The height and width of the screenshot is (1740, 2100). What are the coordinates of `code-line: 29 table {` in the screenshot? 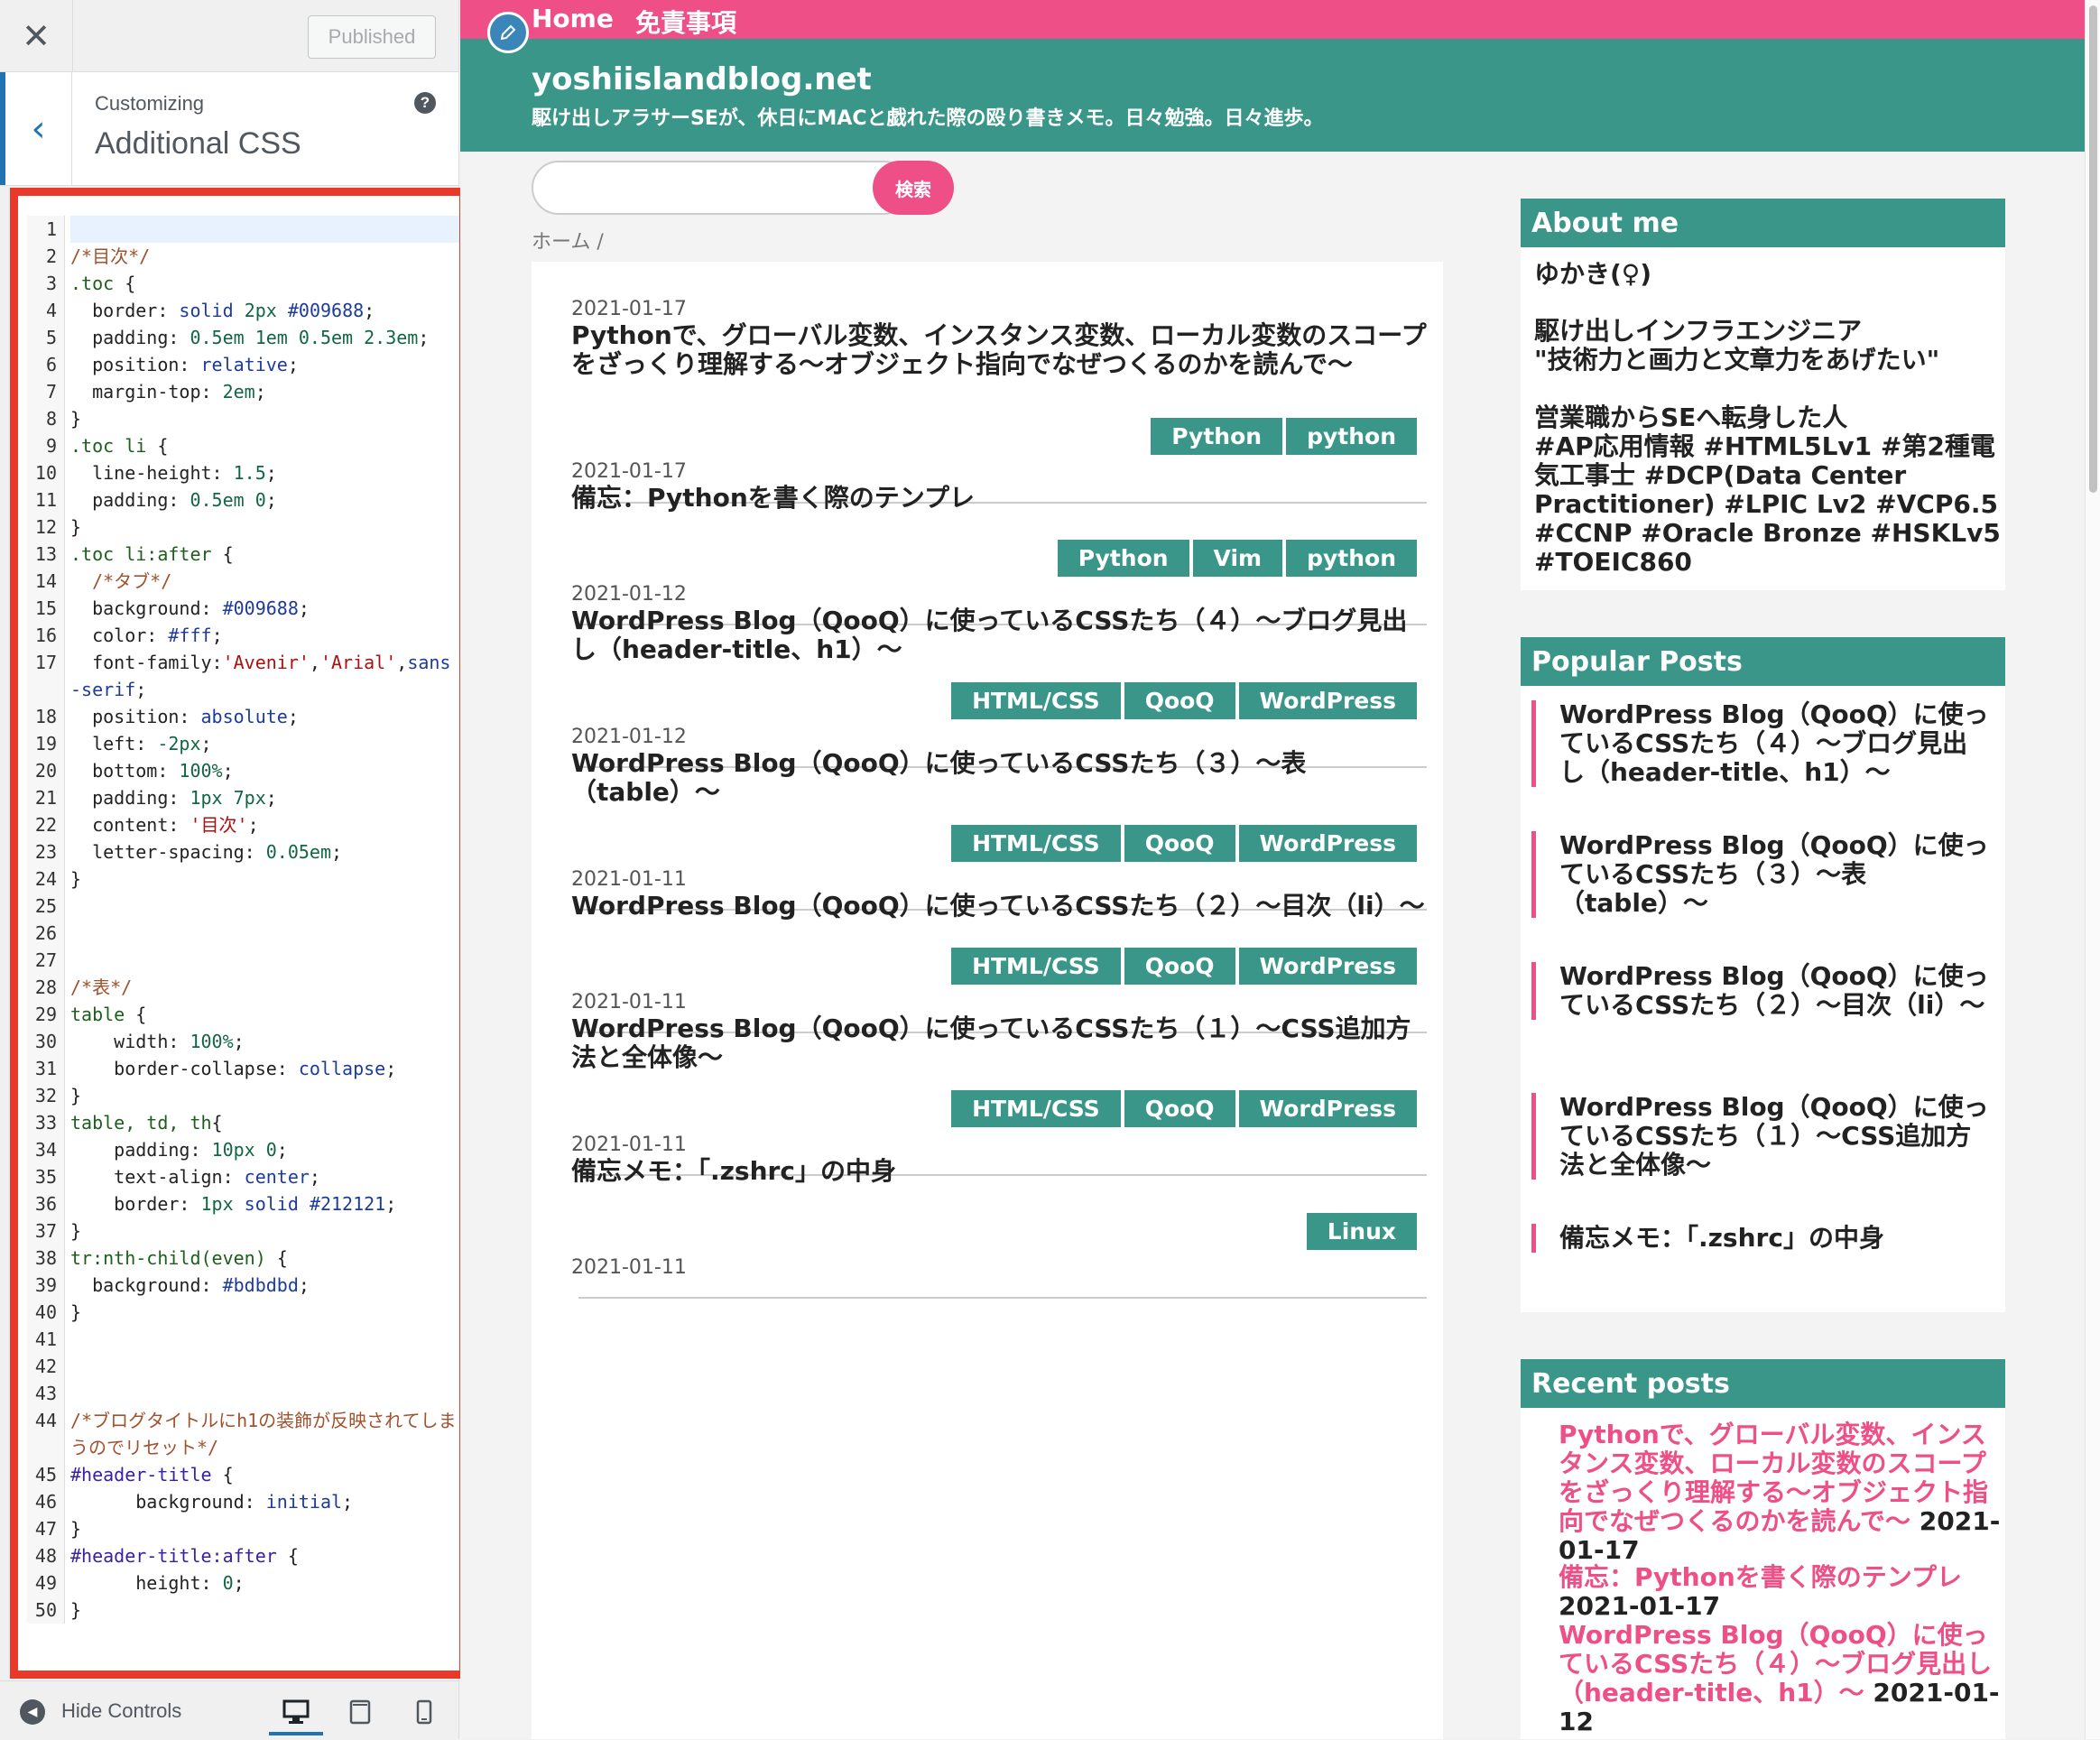 It's located at (243, 1015).